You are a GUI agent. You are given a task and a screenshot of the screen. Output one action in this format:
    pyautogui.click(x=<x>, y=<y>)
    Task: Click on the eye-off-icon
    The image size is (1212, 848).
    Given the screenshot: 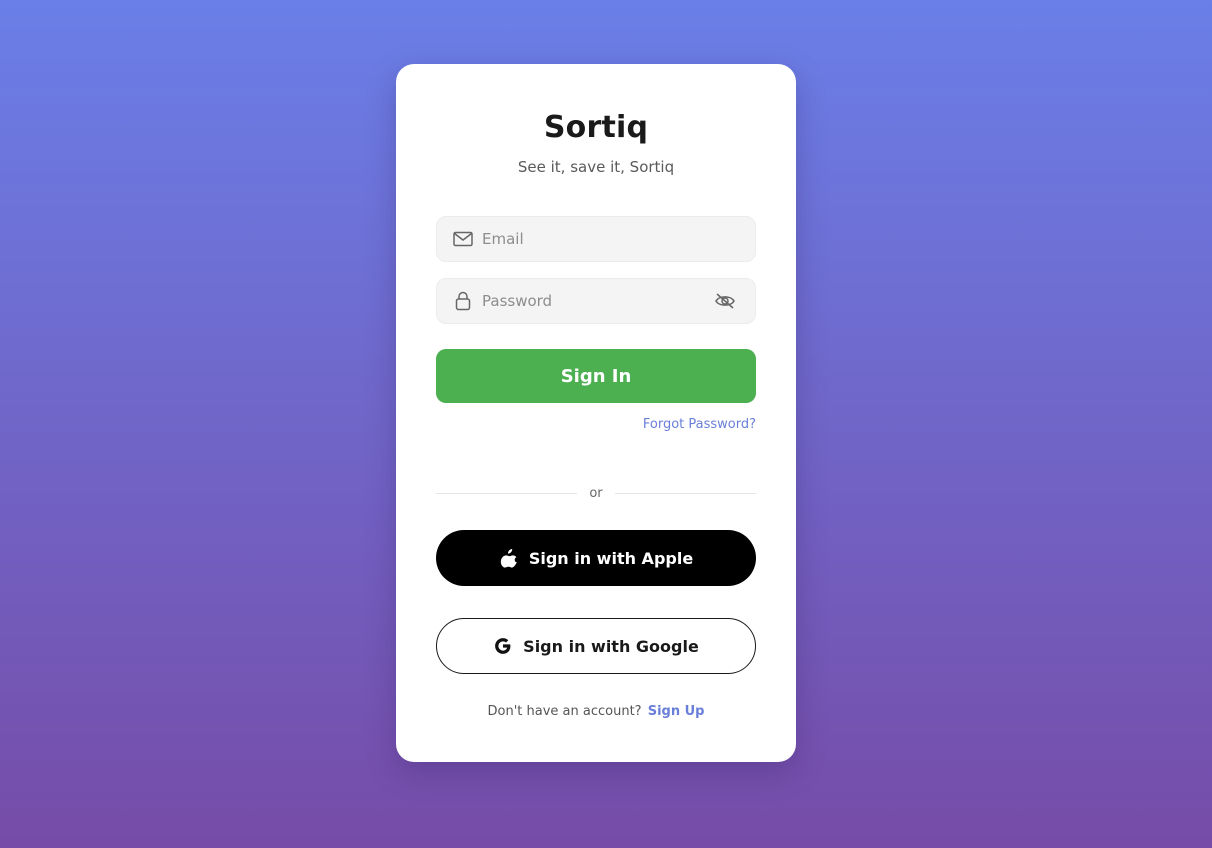 What is the action you would take?
    pyautogui.click(x=725, y=301)
    